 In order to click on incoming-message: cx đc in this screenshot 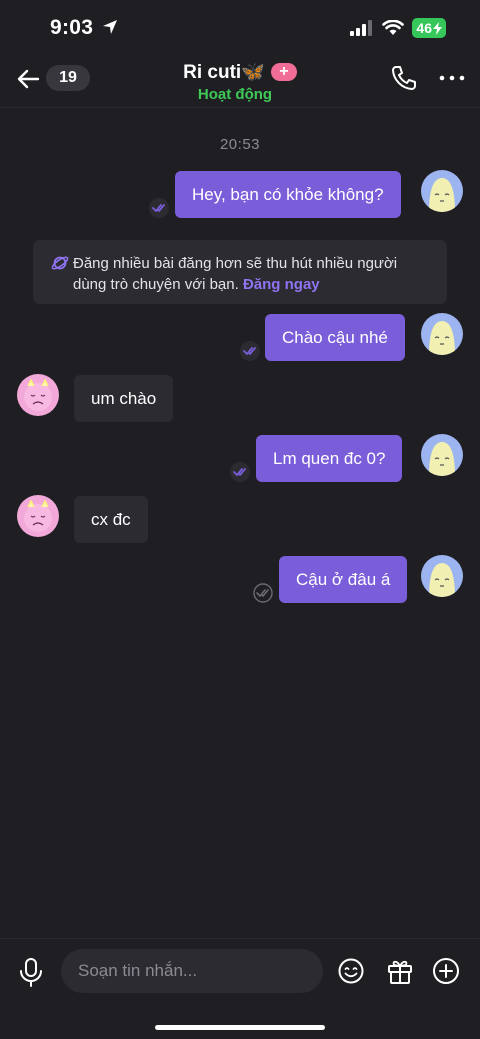, I will do `click(111, 519)`.